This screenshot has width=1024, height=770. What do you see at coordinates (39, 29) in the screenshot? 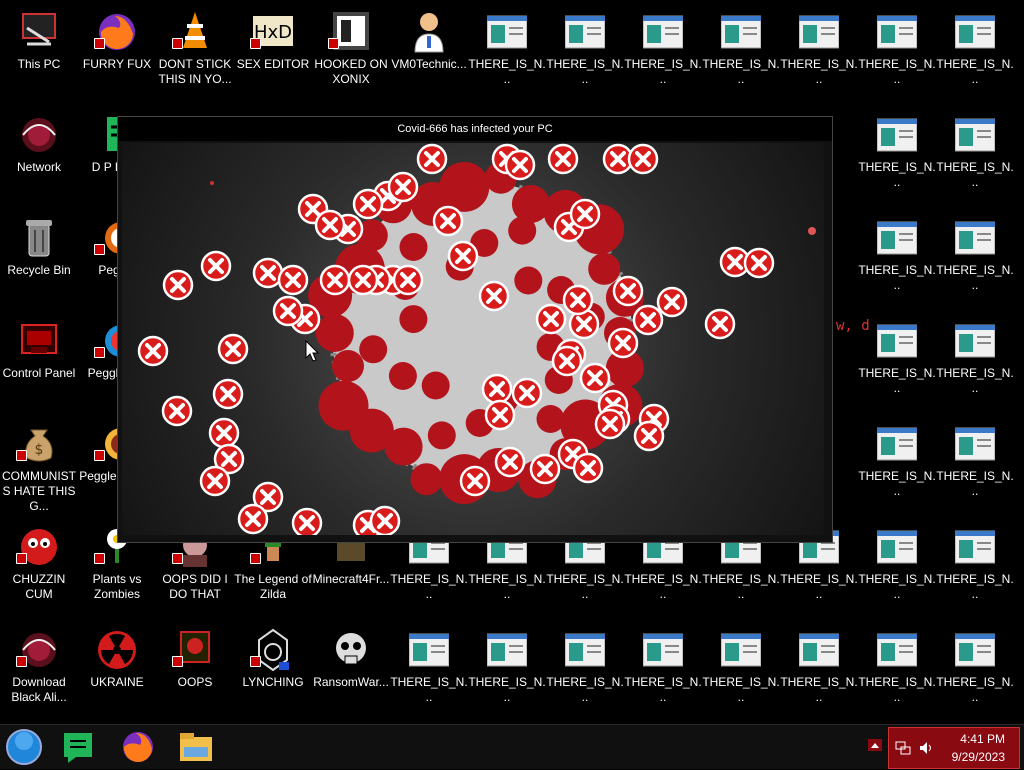
I see `computer-icon` at bounding box center [39, 29].